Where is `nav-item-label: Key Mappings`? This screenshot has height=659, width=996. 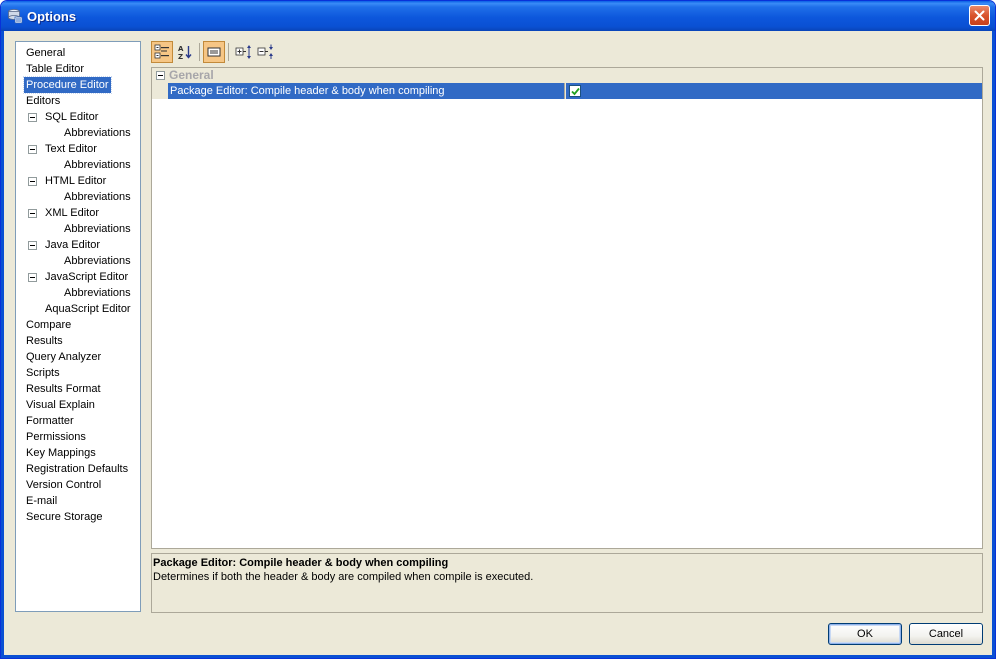 nav-item-label: Key Mappings is located at coordinates (61, 453).